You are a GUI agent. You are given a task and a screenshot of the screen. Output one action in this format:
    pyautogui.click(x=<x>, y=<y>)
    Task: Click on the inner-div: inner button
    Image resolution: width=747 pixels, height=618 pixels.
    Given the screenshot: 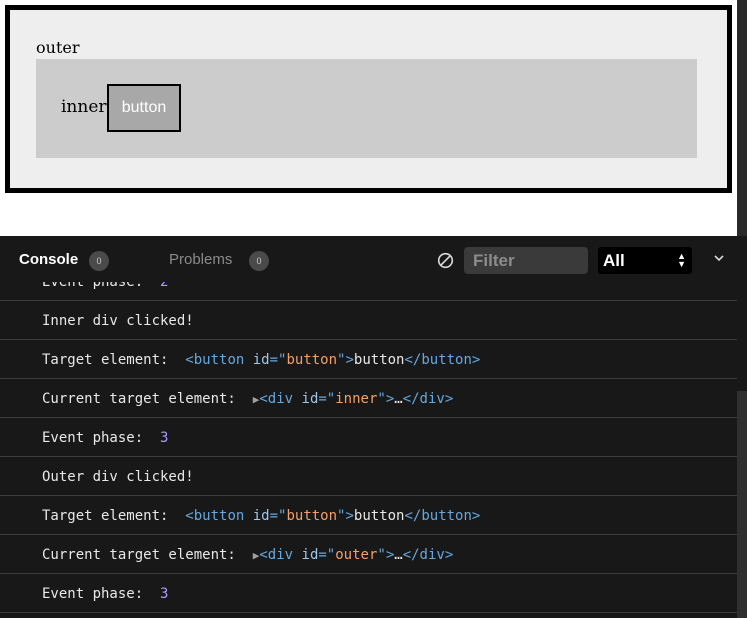 What is the action you would take?
    pyautogui.click(x=366, y=108)
    